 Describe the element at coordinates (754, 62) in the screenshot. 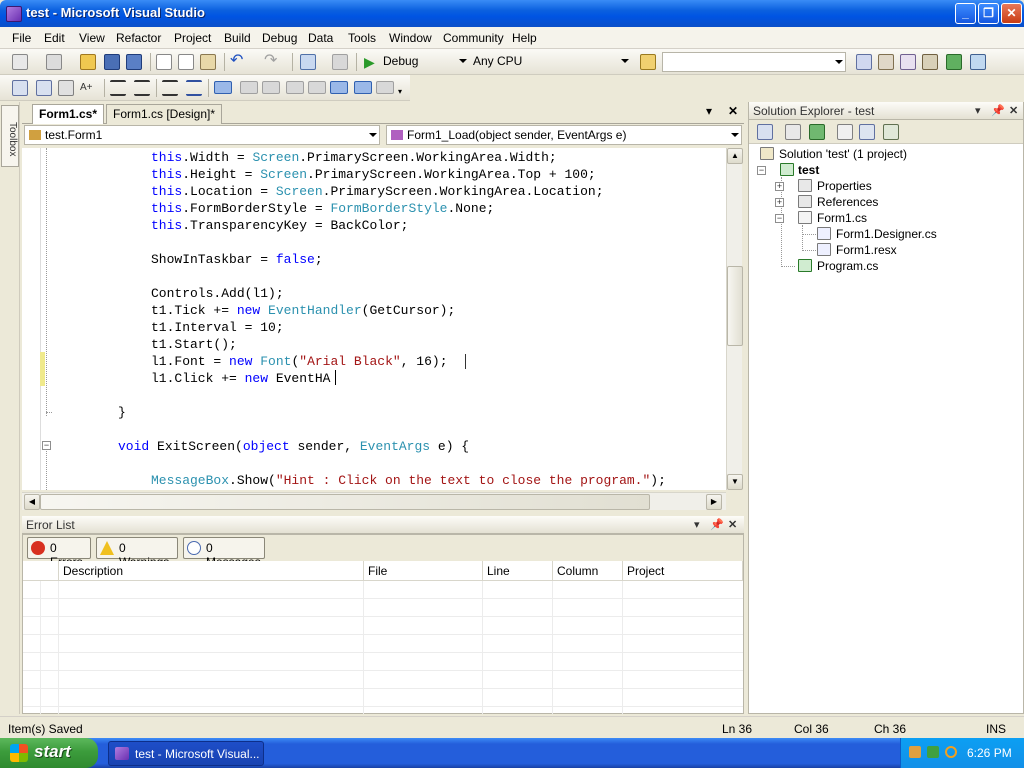

I see `find-combo` at that location.